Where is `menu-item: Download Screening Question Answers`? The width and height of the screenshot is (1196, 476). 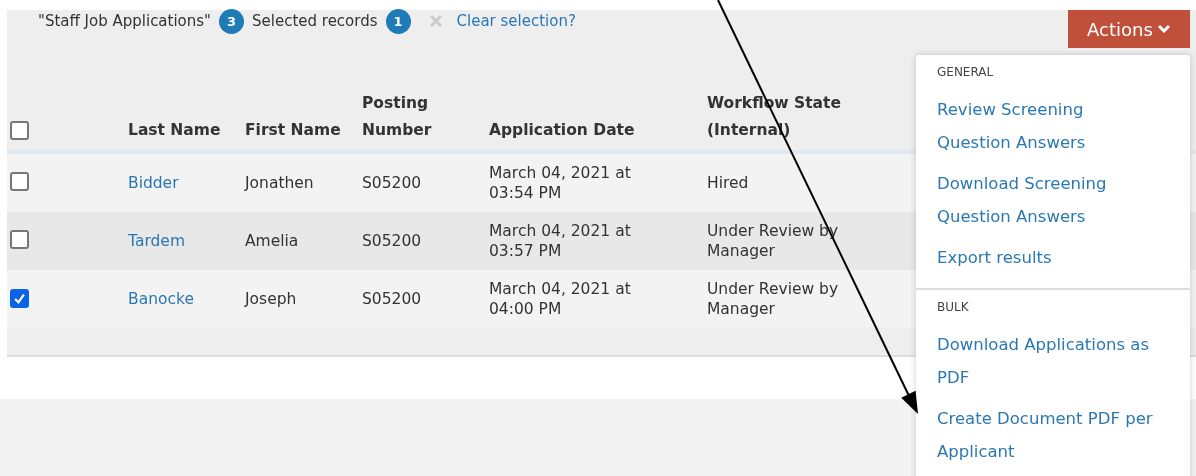
menu-item: Download Screening Question Answers is located at coordinates (1046, 200).